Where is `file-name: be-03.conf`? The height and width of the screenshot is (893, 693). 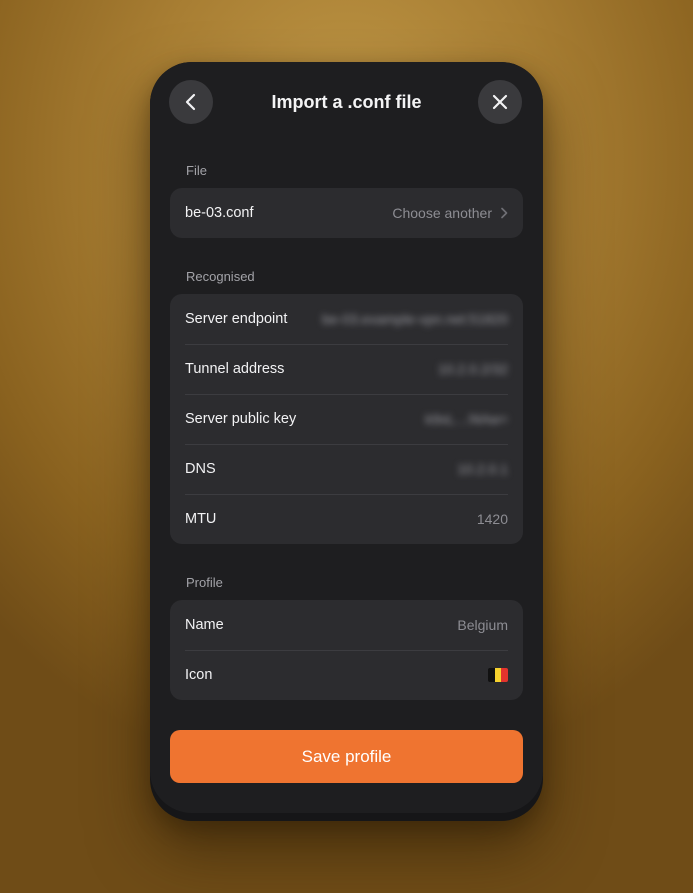
file-name: be-03.conf is located at coordinates (219, 213).